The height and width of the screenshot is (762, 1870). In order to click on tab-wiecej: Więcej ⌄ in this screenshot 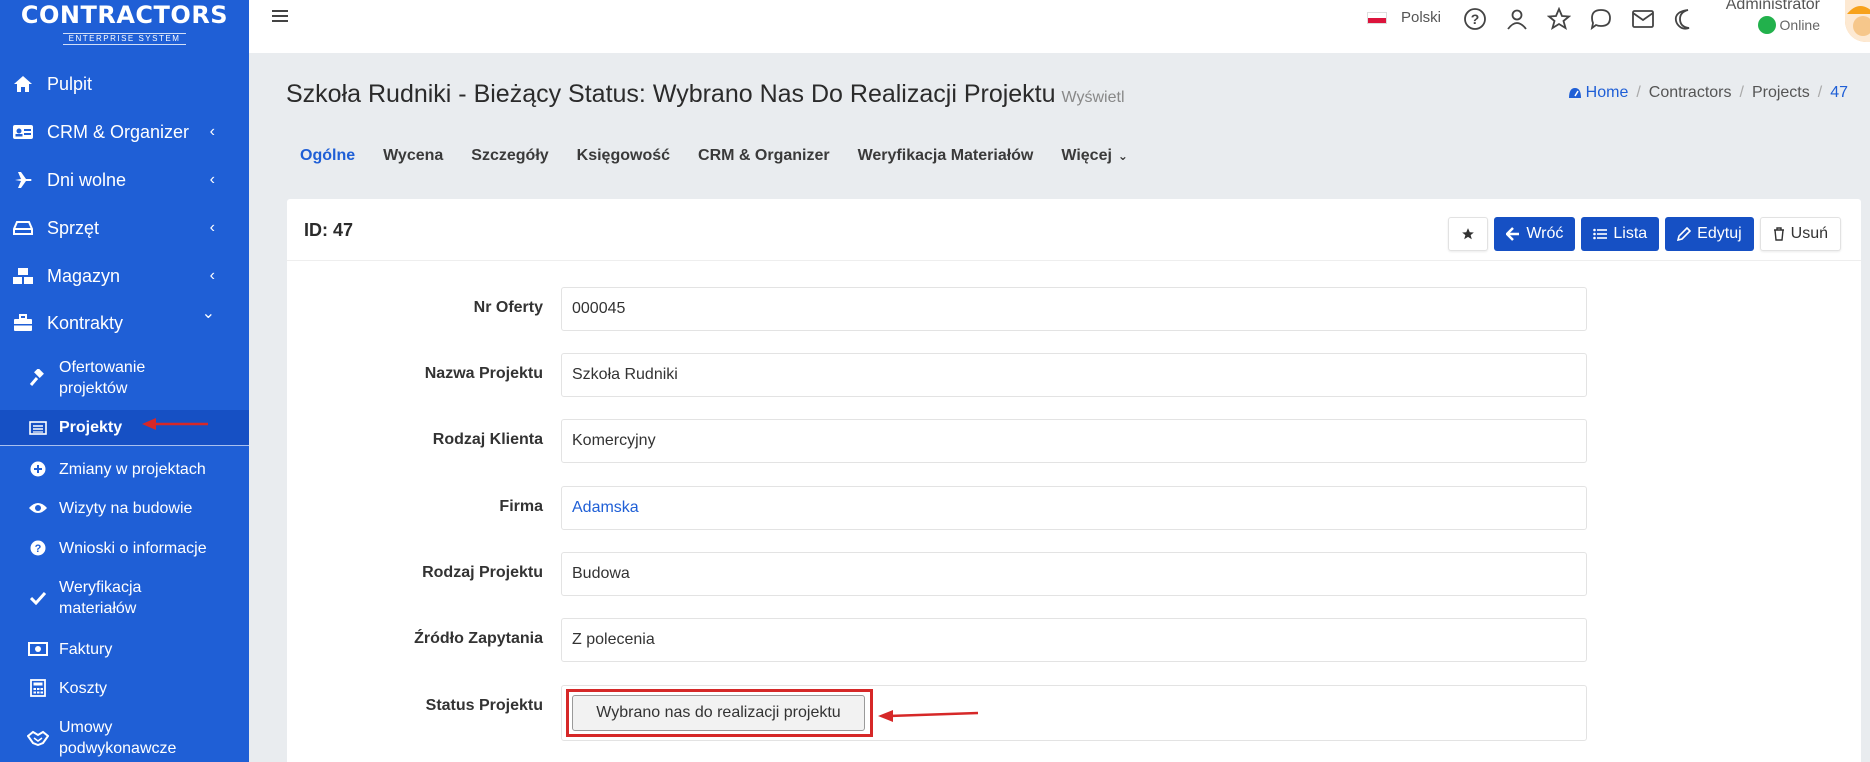, I will do `click(1094, 156)`.